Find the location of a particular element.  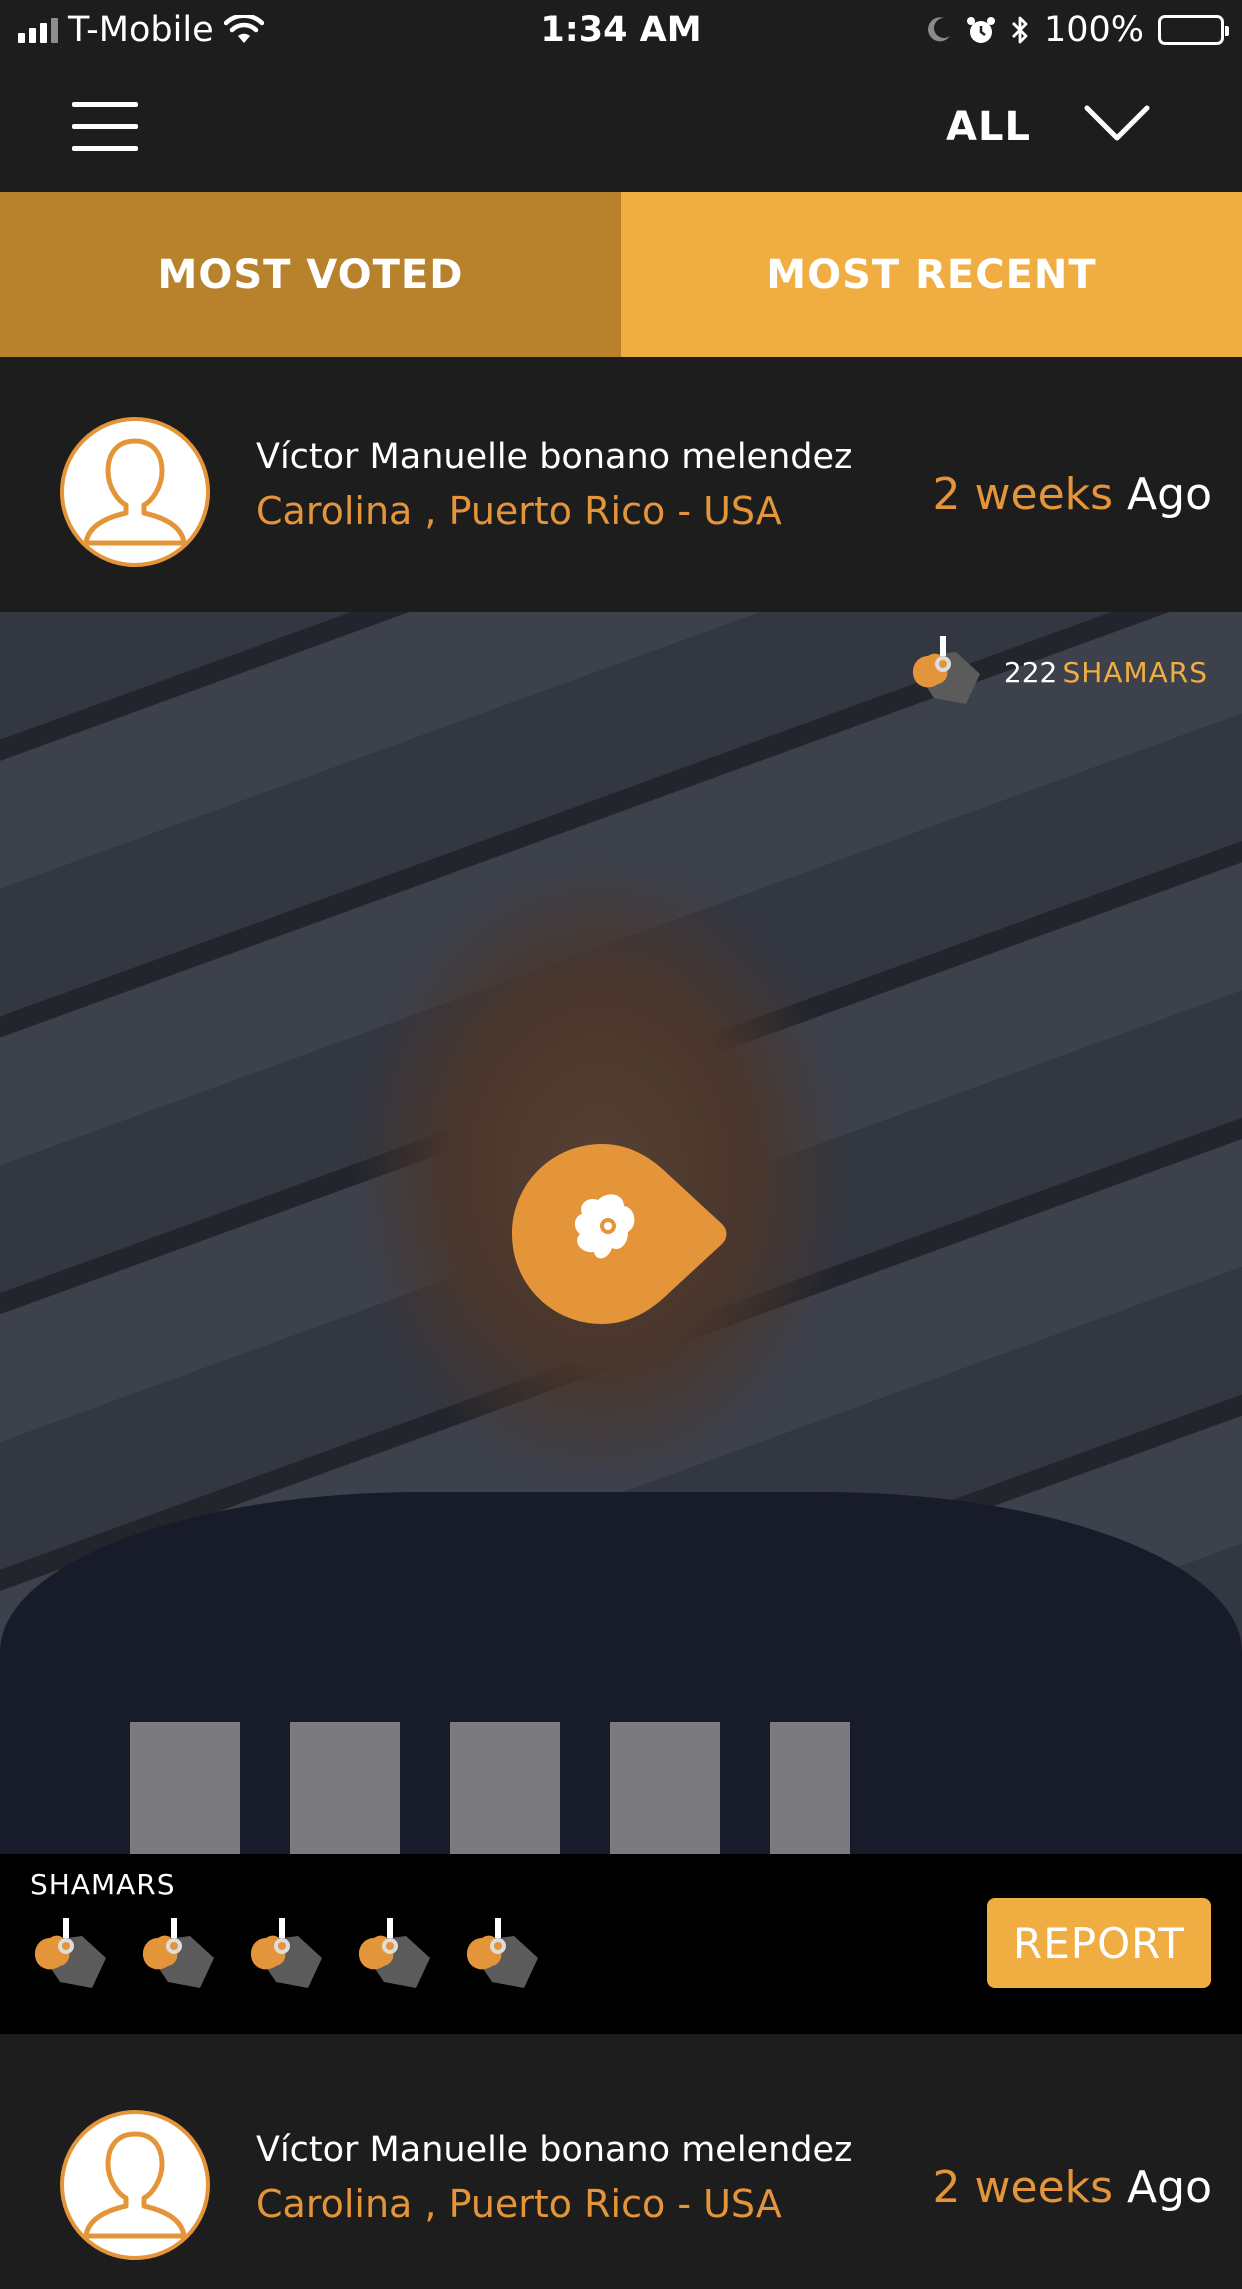

moon-icon is located at coordinates (938, 29).